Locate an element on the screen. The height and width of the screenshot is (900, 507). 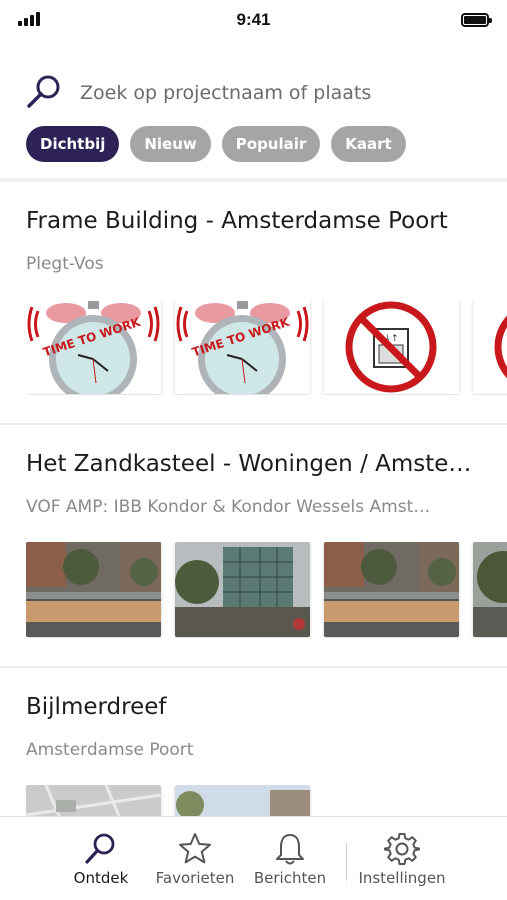
tab-ontdek: Ontdek is located at coordinates (101, 858).